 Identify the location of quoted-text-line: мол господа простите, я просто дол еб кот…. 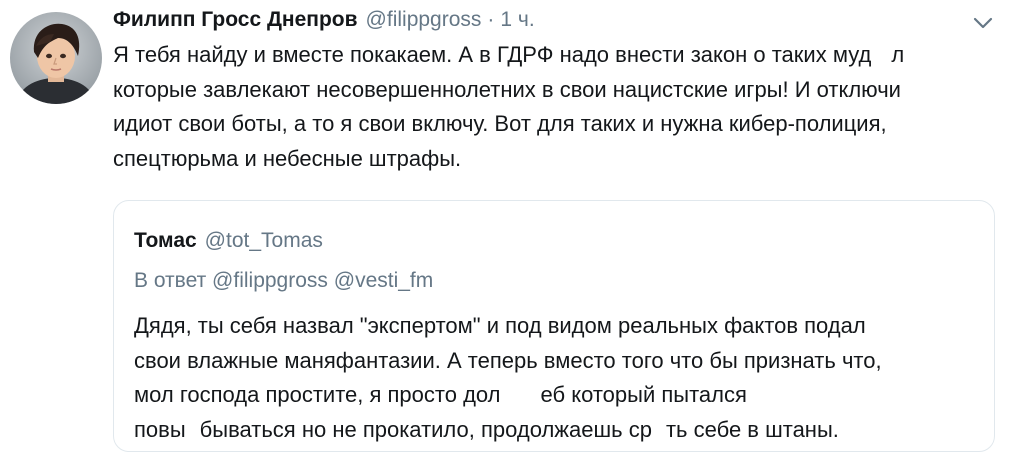
(559, 395).